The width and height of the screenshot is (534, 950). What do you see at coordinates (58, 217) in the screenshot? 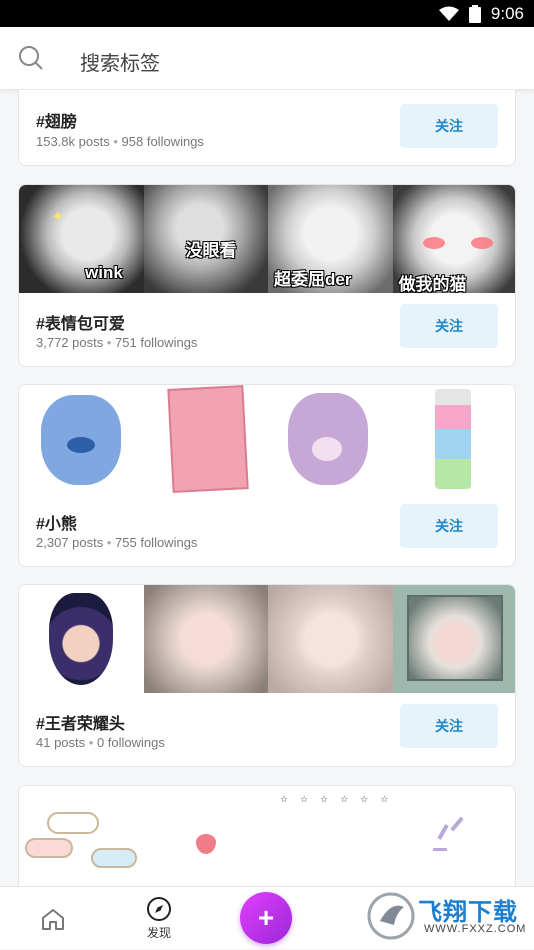
I see `sparkle-icon: ✦` at bounding box center [58, 217].